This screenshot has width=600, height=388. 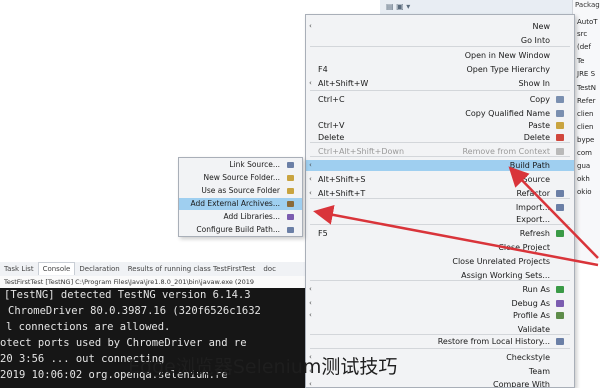 What do you see at coordinates (583, 166) in the screenshot?
I see `package-tree-item: gua` at bounding box center [583, 166].